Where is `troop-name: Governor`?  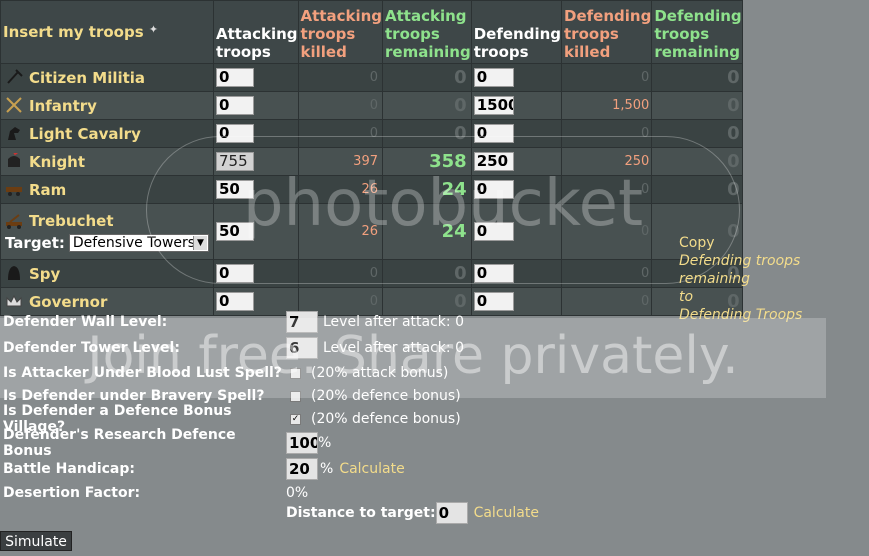 troop-name: Governor is located at coordinates (68, 301).